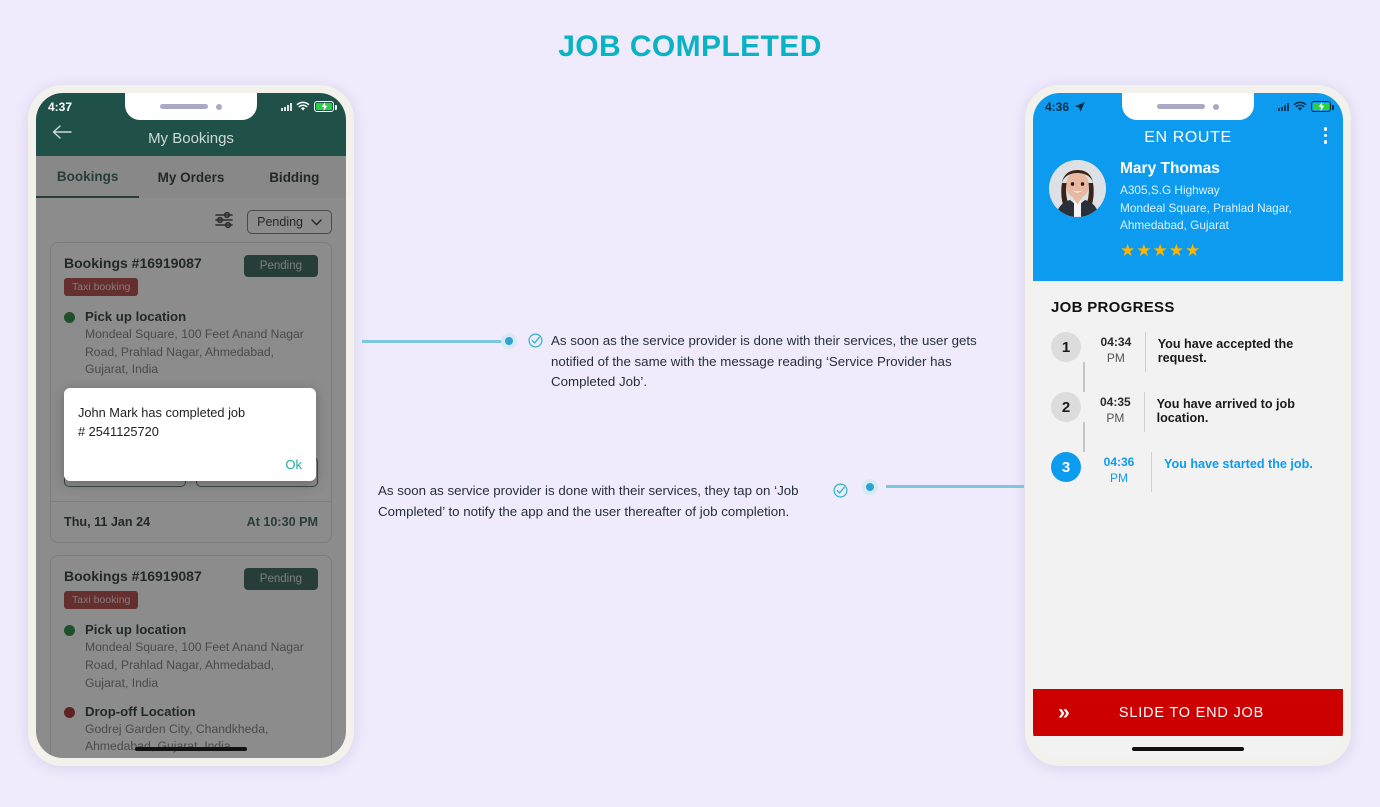 The image size is (1380, 807). Describe the element at coordinates (88, 177) in the screenshot. I see `tab-bookings: Bookings` at that location.